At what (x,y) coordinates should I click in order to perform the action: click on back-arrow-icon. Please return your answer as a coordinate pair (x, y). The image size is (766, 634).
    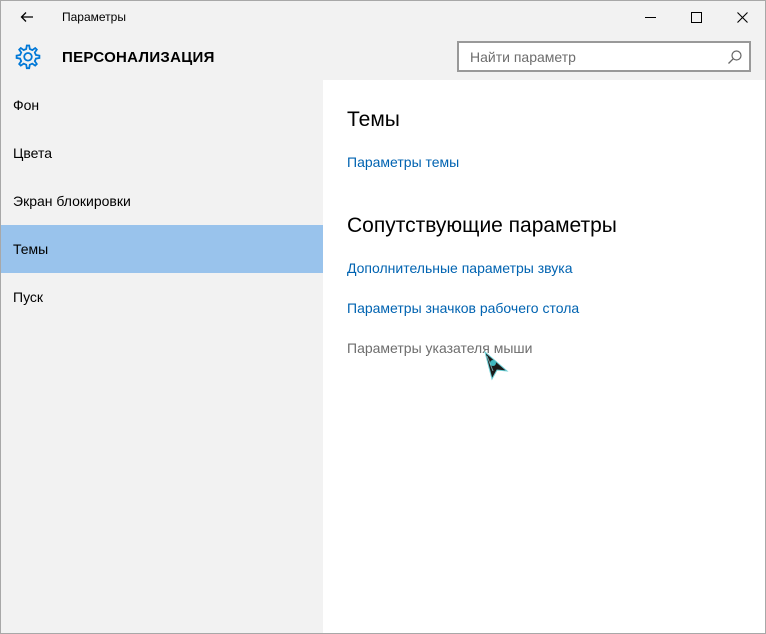
    Looking at the image, I should click on (26, 17).